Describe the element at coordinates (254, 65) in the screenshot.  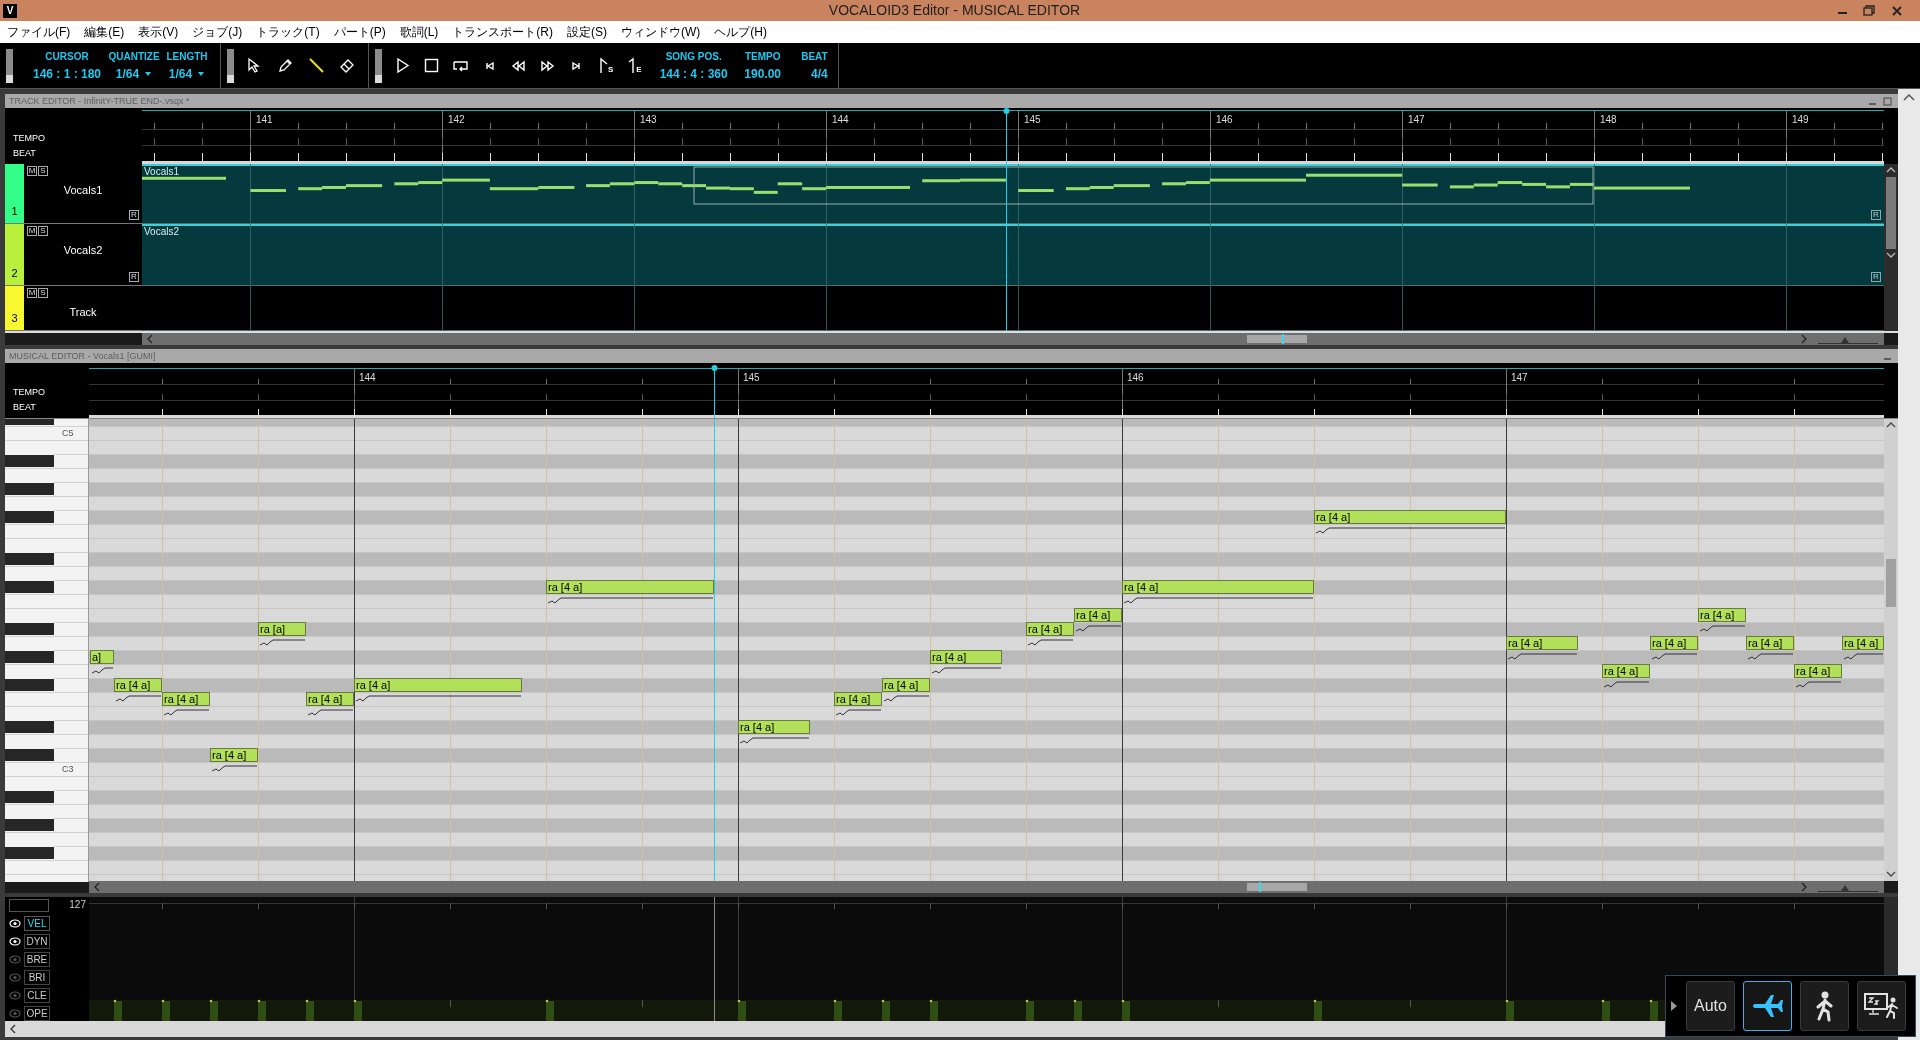
I see `pointer-tool-icon` at that location.